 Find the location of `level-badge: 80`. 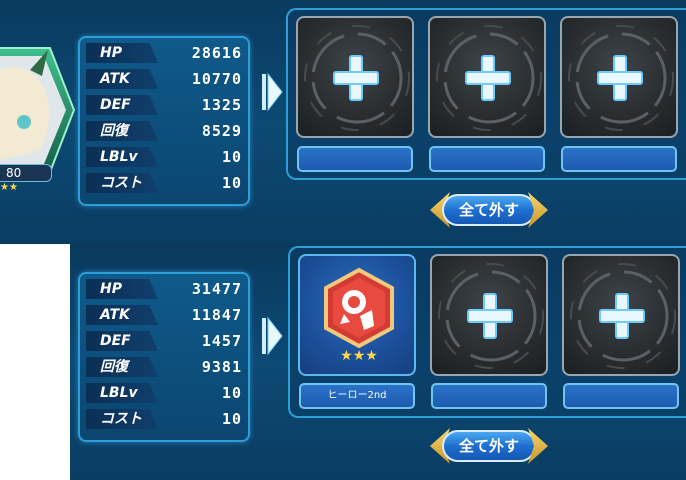

level-badge: 80 is located at coordinates (26, 173).